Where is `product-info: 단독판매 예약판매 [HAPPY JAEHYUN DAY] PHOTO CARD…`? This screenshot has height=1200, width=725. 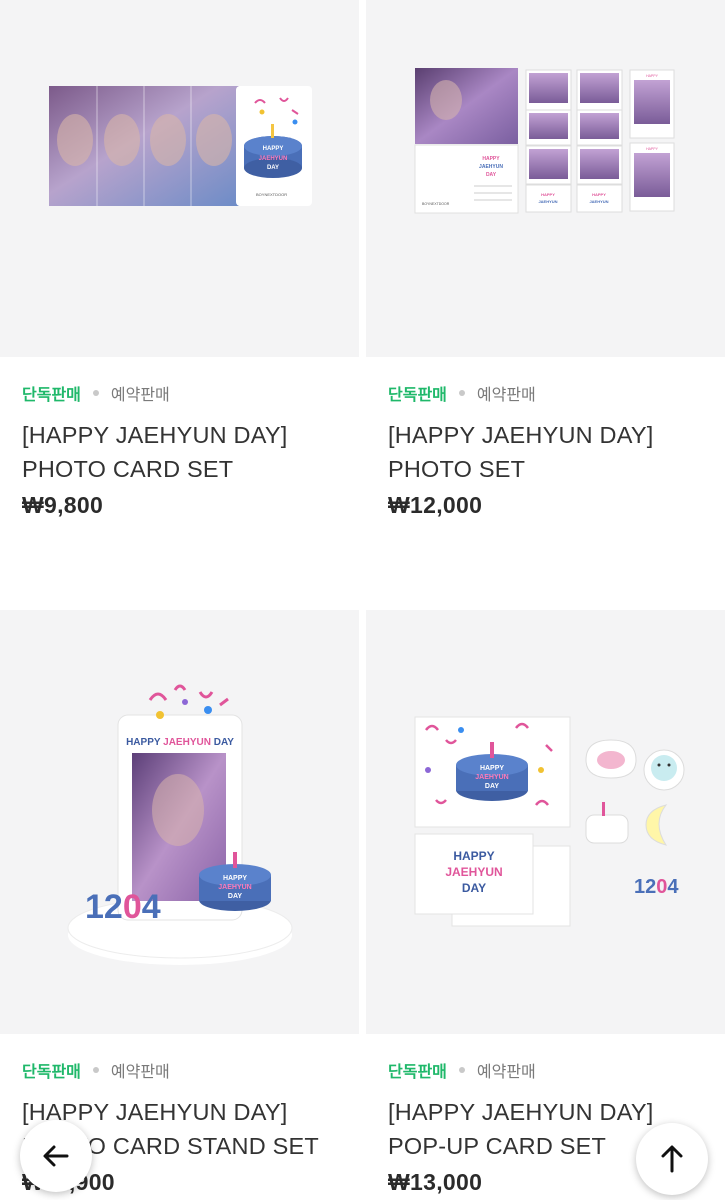 product-info: 단독판매 예약판매 [HAPPY JAEHYUN DAY] PHOTO CARD… is located at coordinates (179, 438).